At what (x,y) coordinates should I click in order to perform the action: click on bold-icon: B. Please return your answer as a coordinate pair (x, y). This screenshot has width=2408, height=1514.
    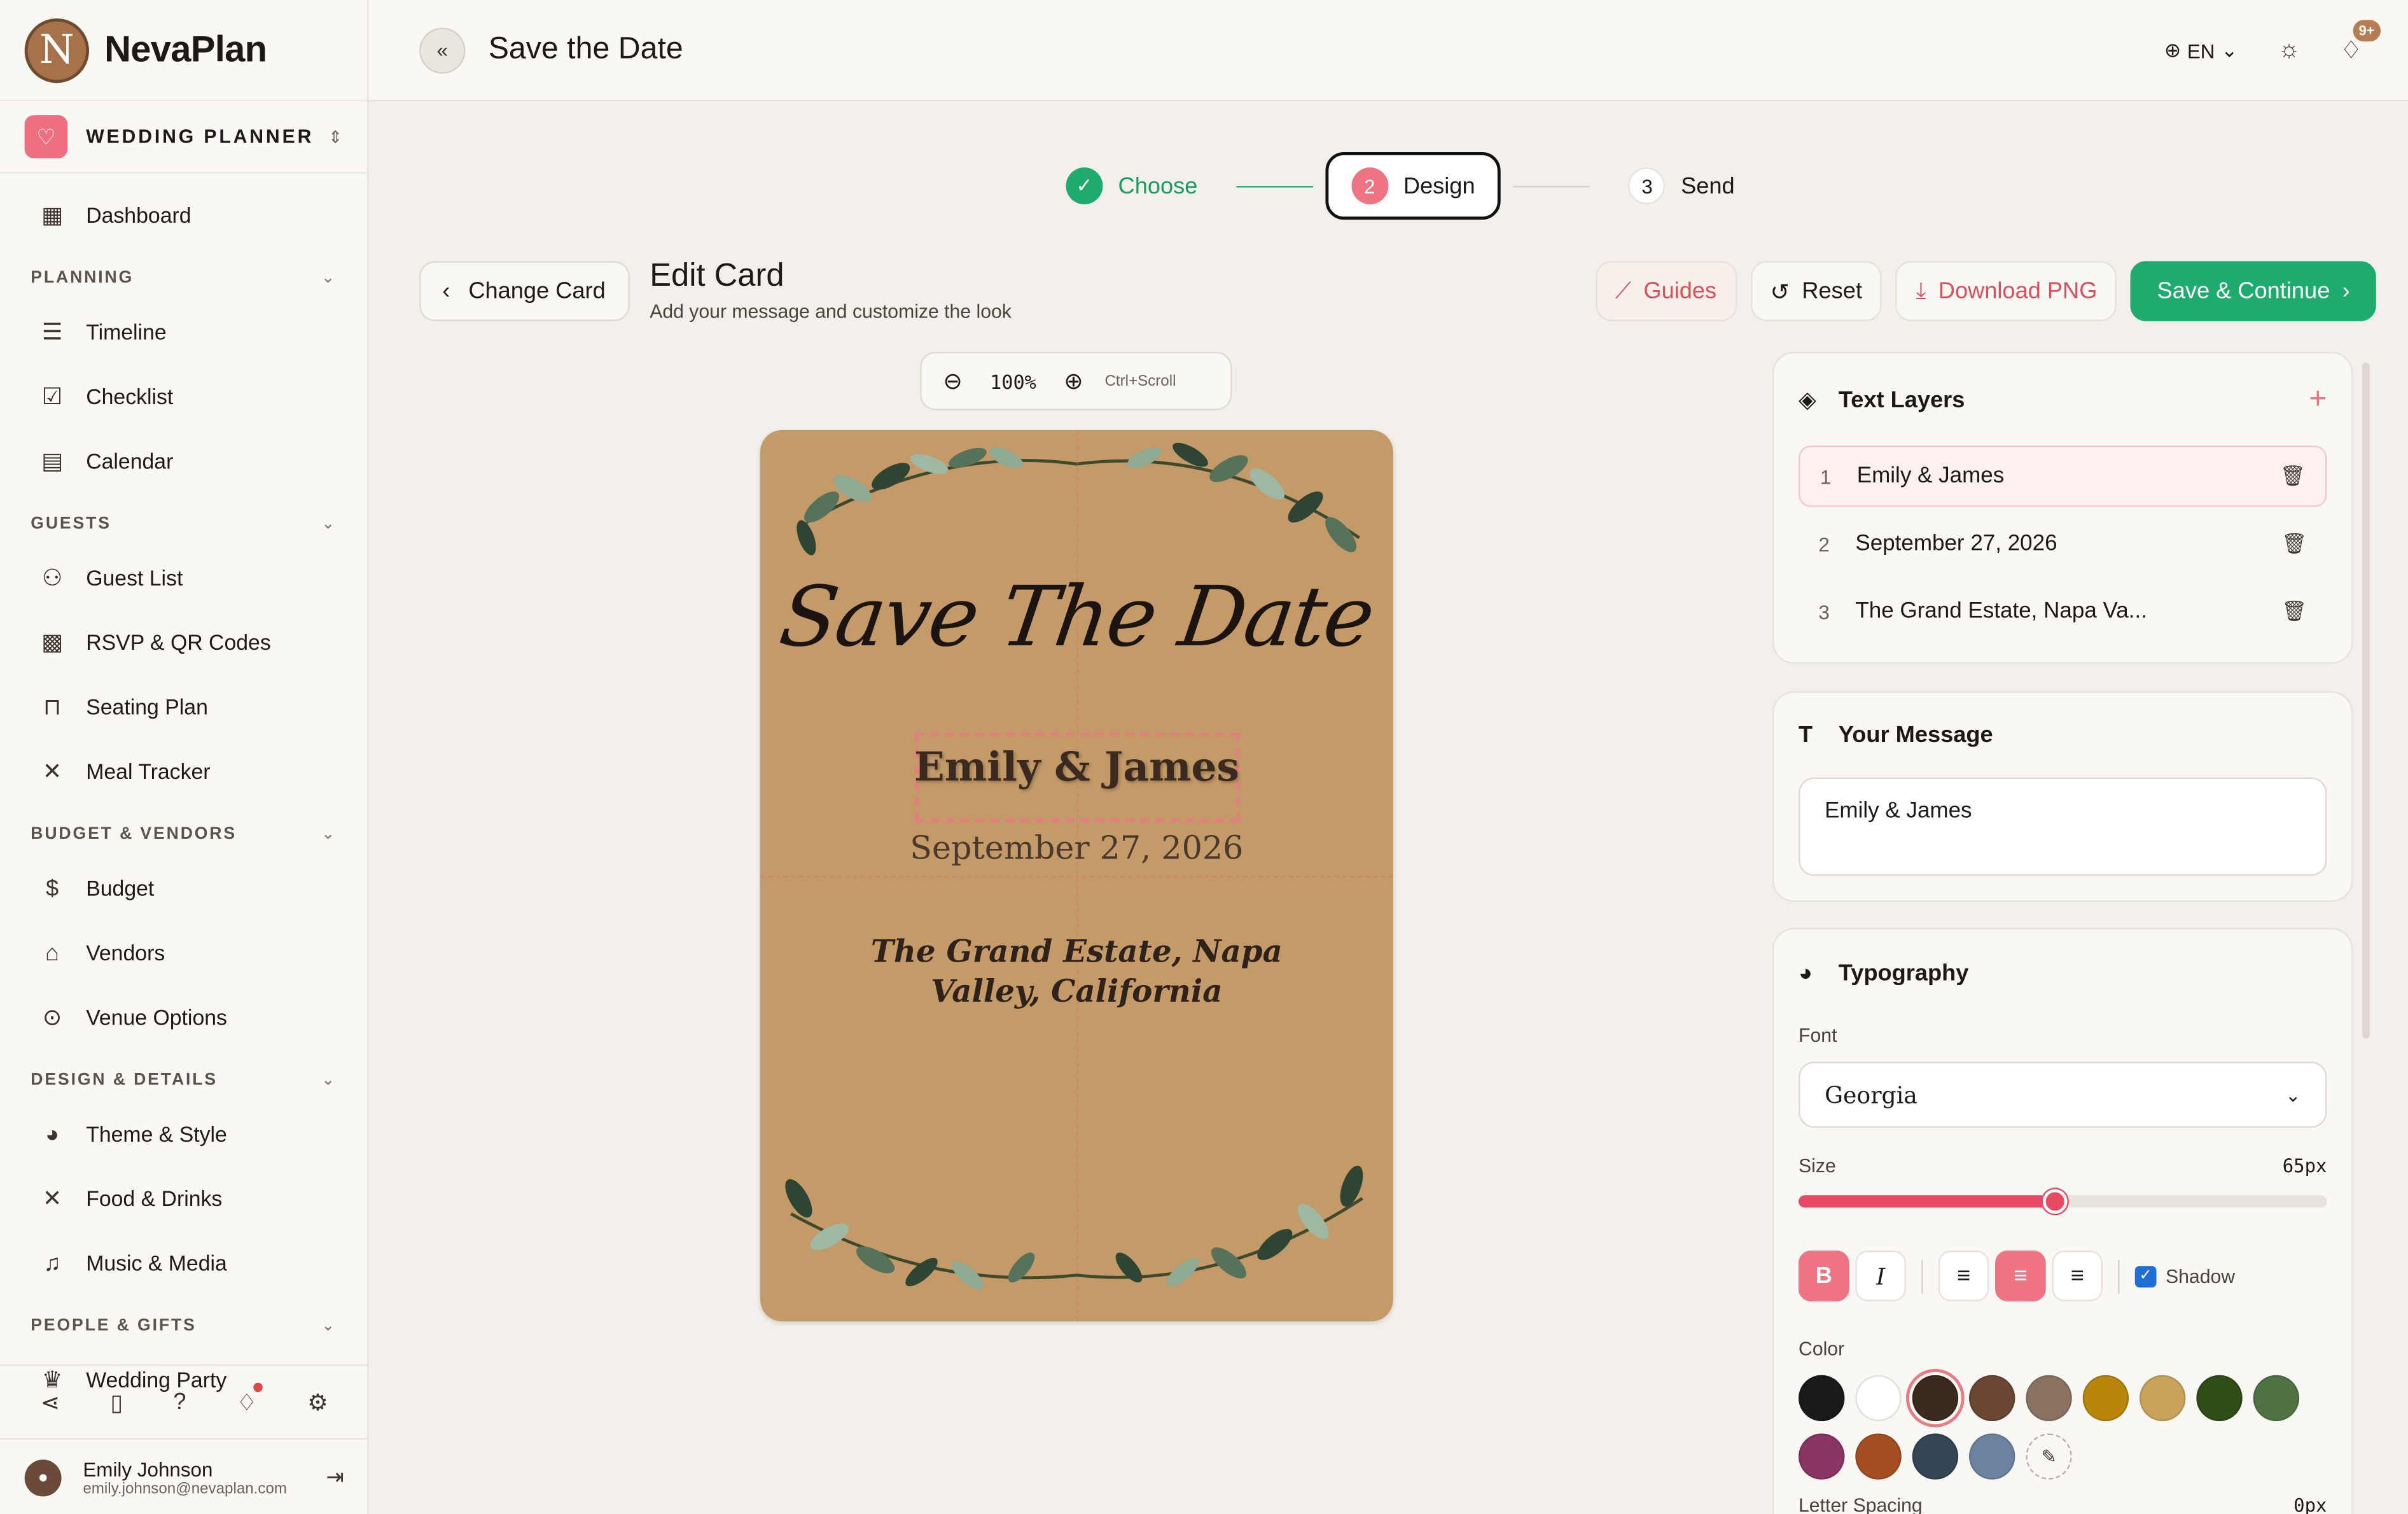
    Looking at the image, I should click on (1823, 1276).